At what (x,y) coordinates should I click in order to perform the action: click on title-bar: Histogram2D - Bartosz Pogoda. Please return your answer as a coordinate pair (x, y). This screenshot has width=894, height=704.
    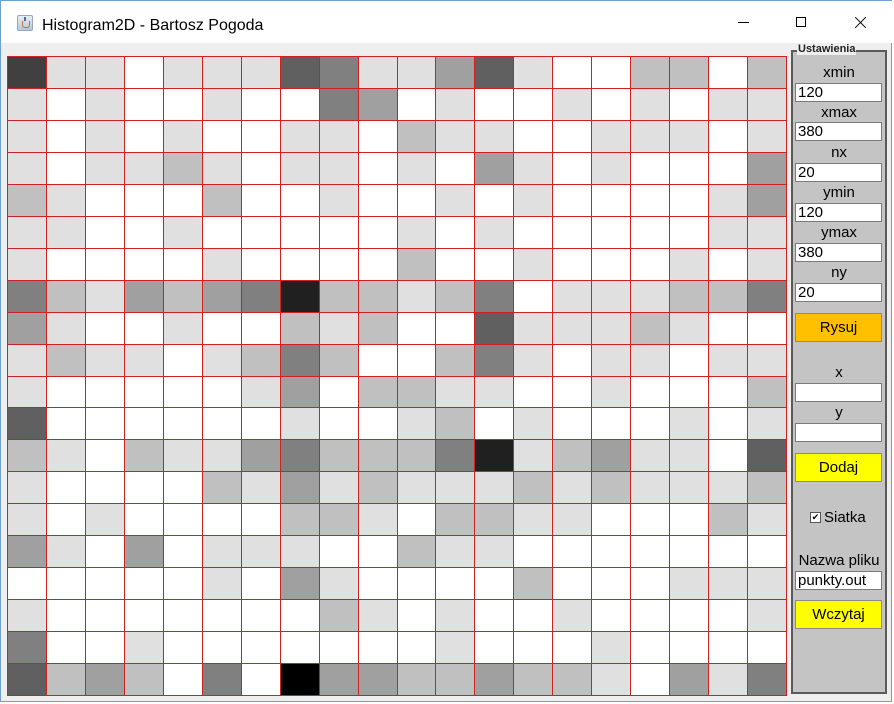
    Looking at the image, I should click on (447, 22).